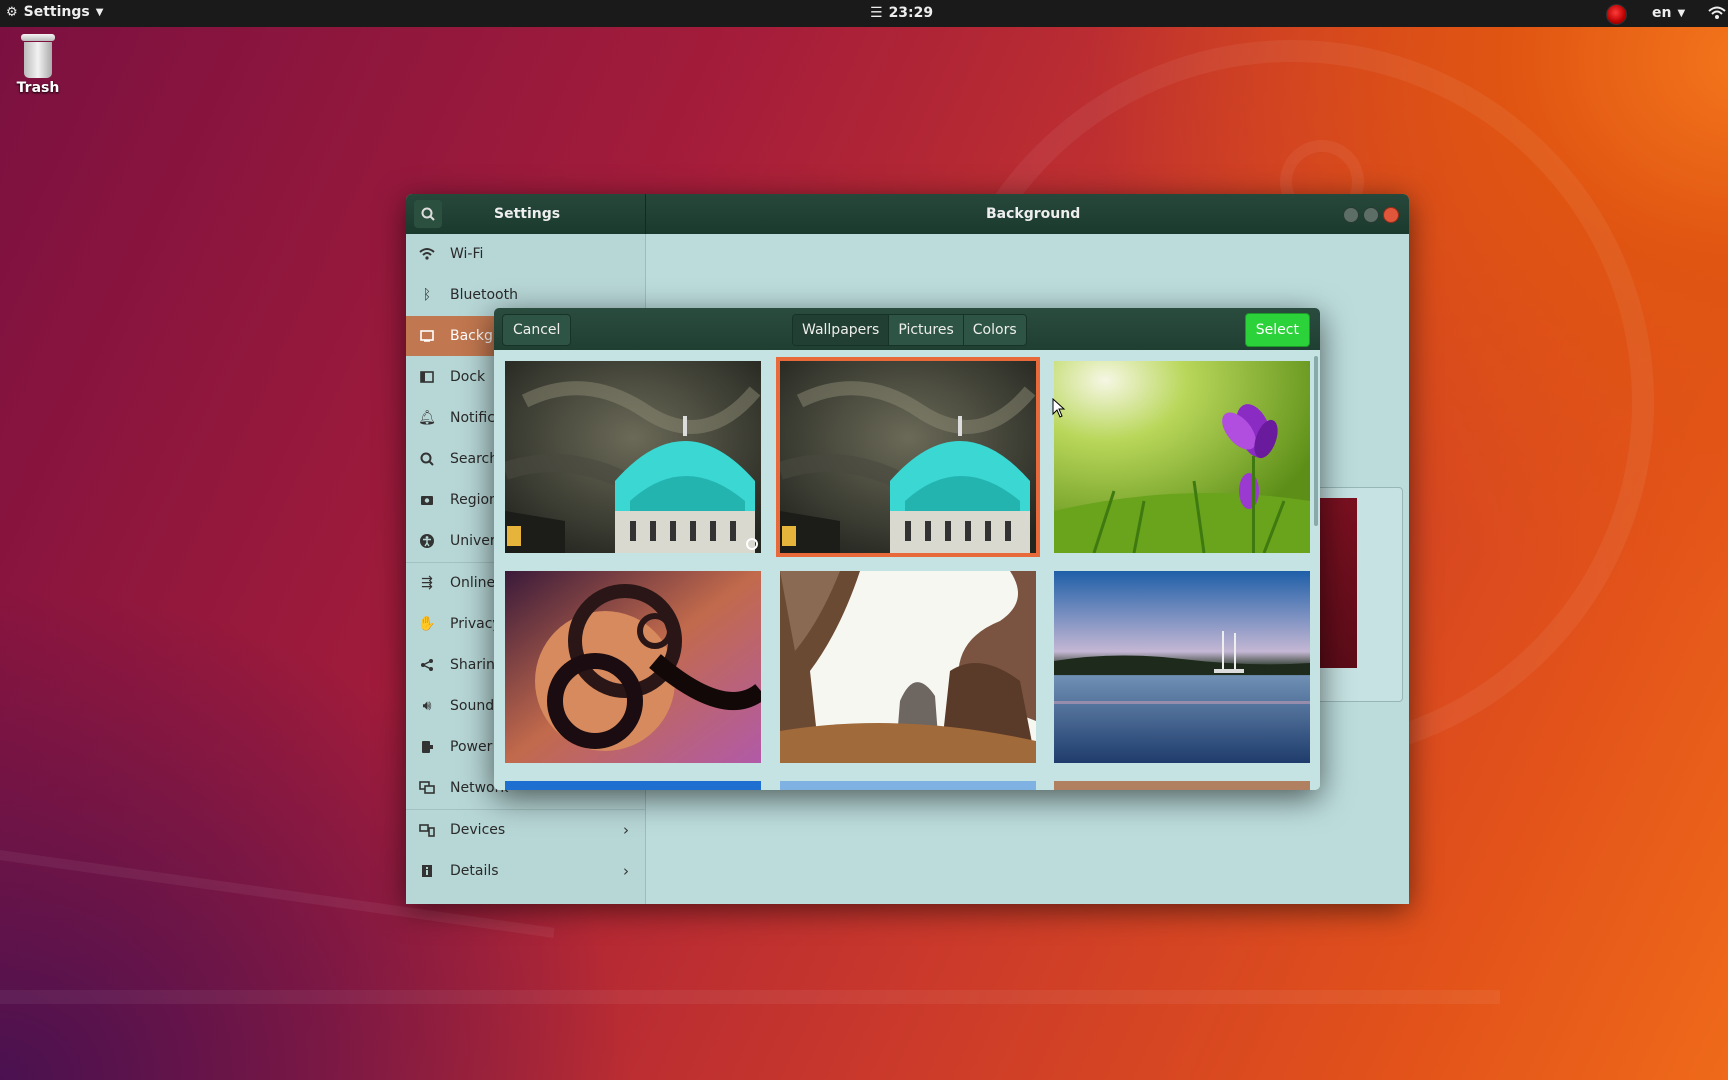 Image resolution: width=1728 pixels, height=1080 pixels. Describe the element at coordinates (525, 871) in the screenshot. I see `sidebar-item-details: Details ›` at that location.